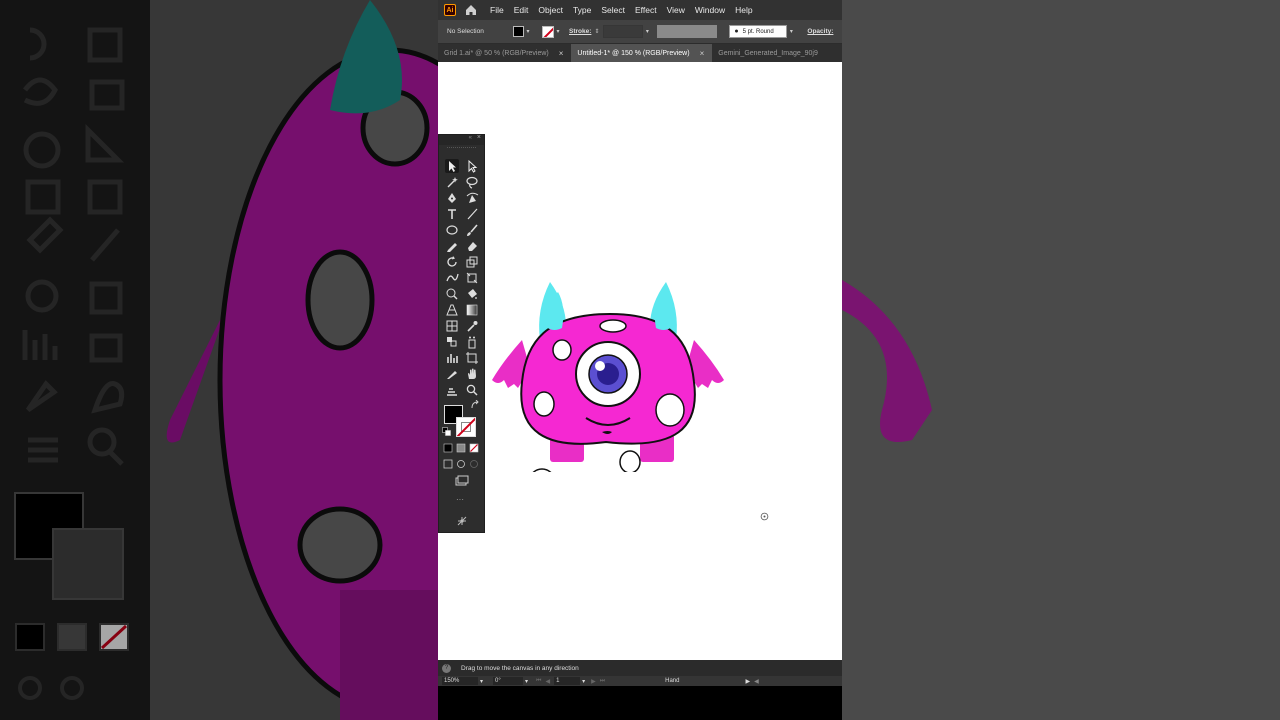 This screenshot has height=720, width=1280. What do you see at coordinates (472, 246) in the screenshot?
I see `eraser-tool-icon` at bounding box center [472, 246].